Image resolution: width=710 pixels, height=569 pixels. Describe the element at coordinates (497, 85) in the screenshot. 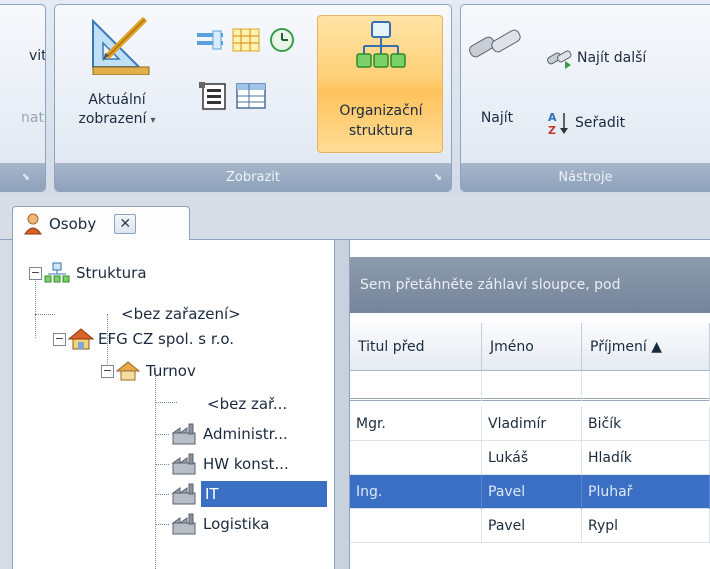

I see `find-button: Najít` at that location.